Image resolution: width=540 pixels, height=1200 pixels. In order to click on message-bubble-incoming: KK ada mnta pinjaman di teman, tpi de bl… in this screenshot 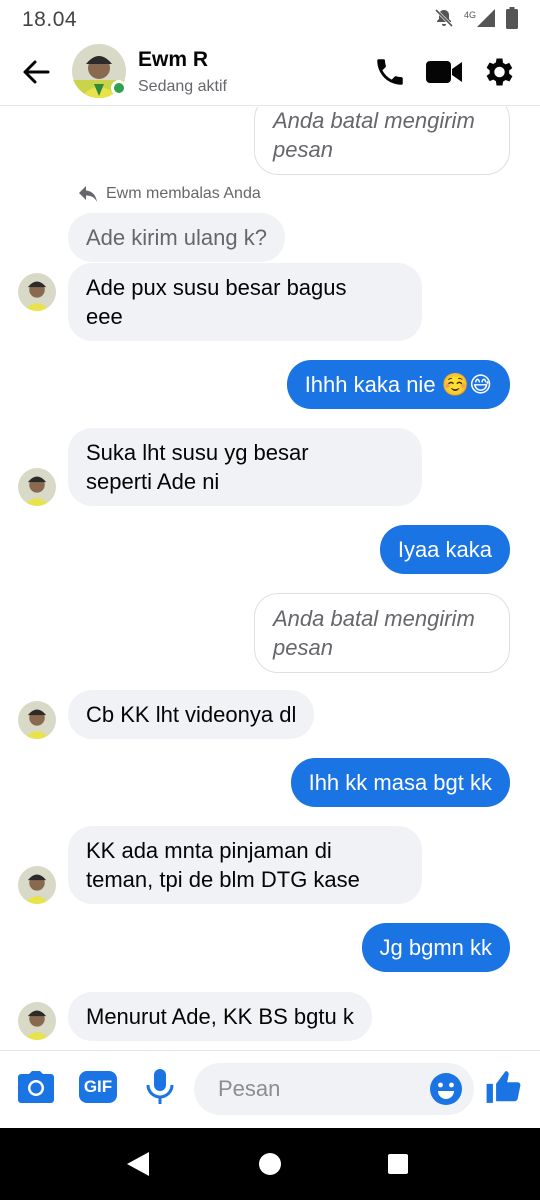, I will do `click(245, 865)`.